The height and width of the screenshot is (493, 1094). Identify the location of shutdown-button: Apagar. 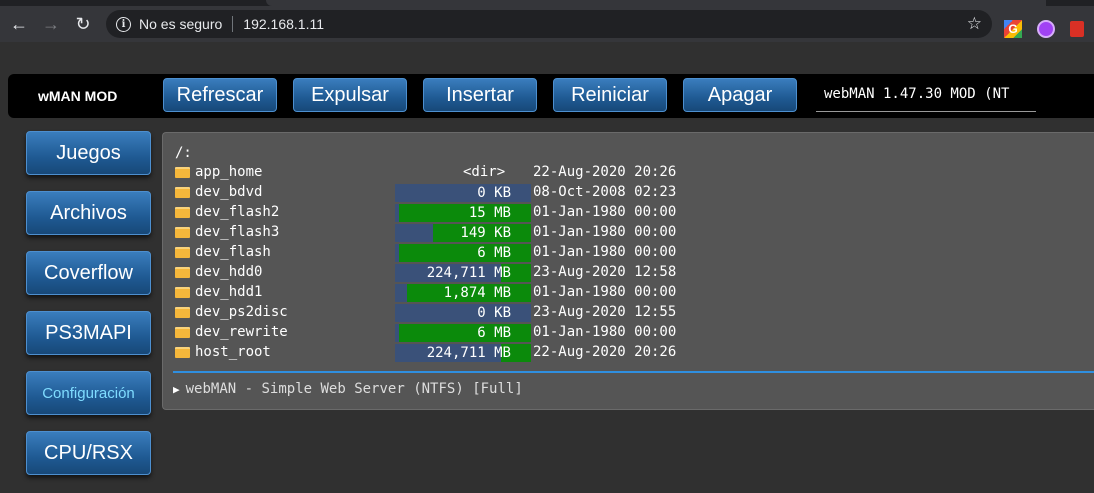
(740, 95).